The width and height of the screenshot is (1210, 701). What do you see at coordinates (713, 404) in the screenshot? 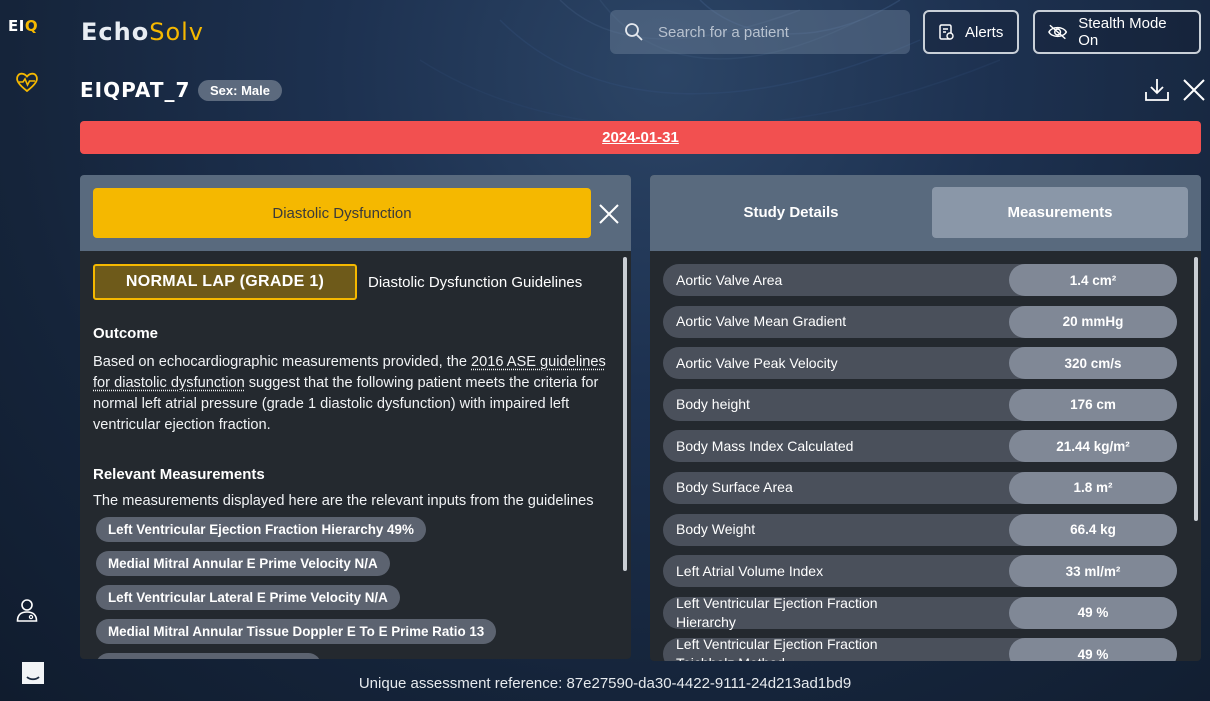
I see `measurement-label: Body height` at bounding box center [713, 404].